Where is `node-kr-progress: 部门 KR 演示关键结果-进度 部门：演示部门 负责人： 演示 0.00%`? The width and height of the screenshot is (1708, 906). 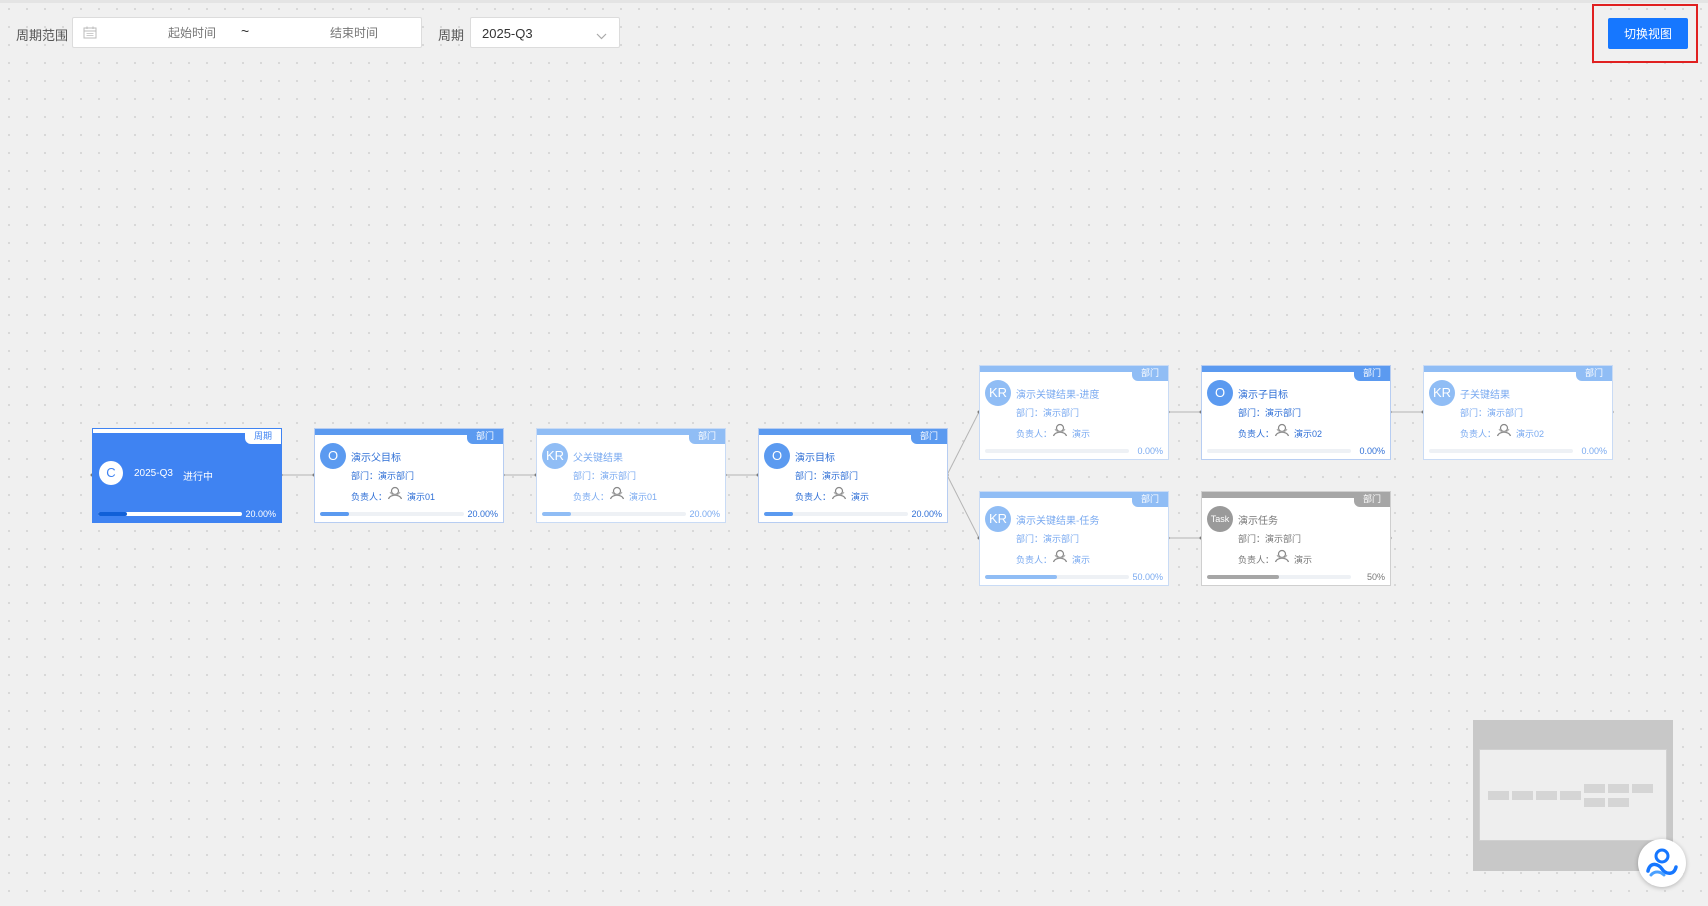
node-kr-progress: 部门 KR 演示关键结果-进度 部门：演示部门 负责人： 演示 0.00% is located at coordinates (1074, 412).